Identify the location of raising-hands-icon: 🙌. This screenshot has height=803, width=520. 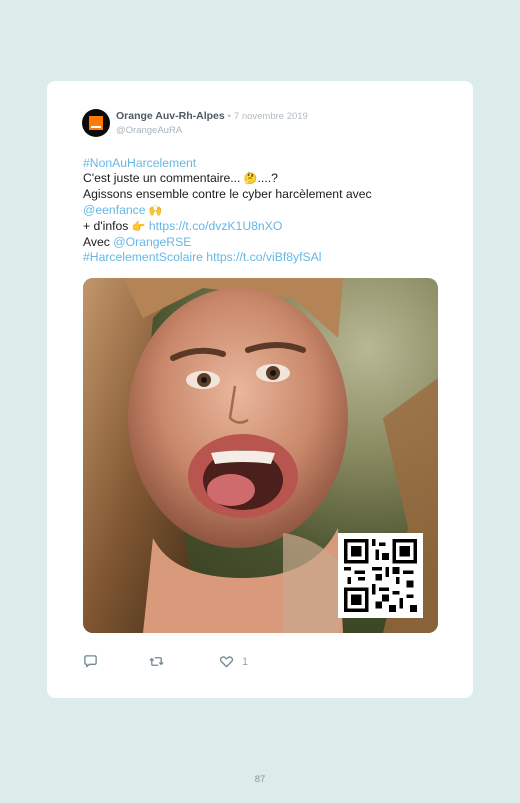
(155, 210).